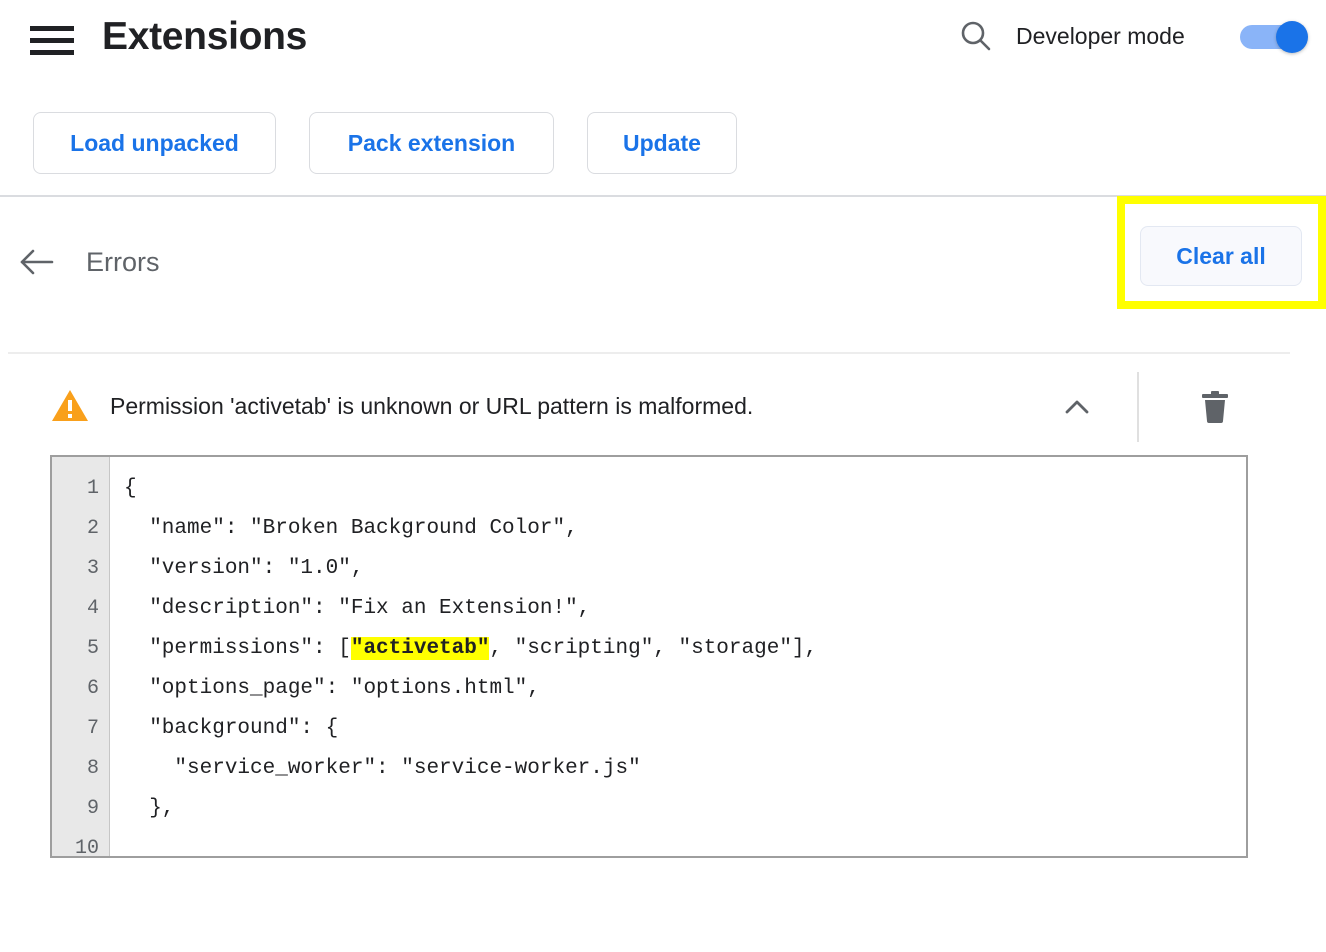 The height and width of the screenshot is (952, 1326). What do you see at coordinates (92, 688) in the screenshot?
I see `line-number: 6` at bounding box center [92, 688].